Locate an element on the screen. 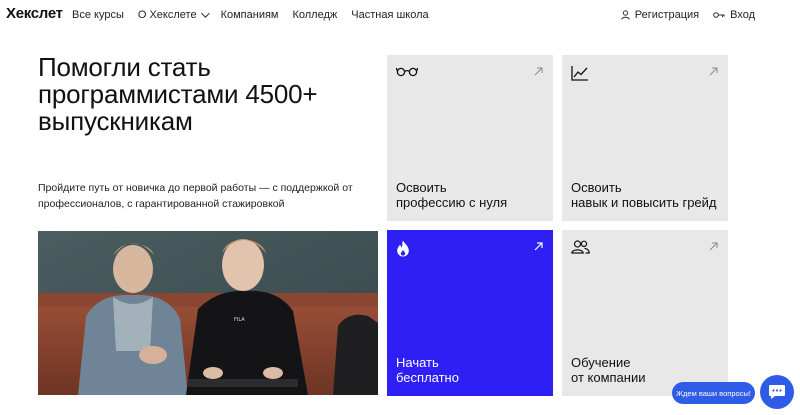  glasses-icon is located at coordinates (407, 72).